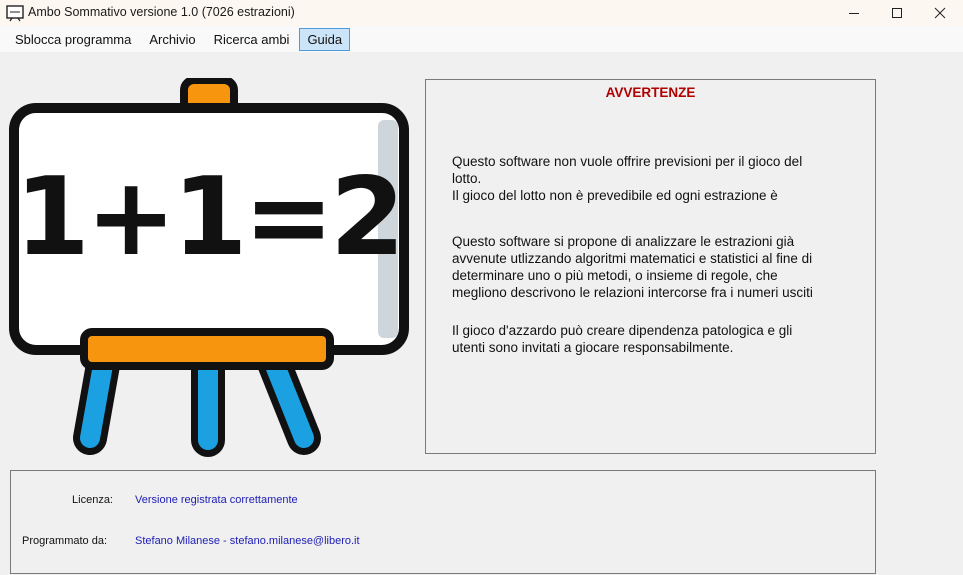  What do you see at coordinates (172, 39) in the screenshot?
I see `menu-archivio: Archivio` at bounding box center [172, 39].